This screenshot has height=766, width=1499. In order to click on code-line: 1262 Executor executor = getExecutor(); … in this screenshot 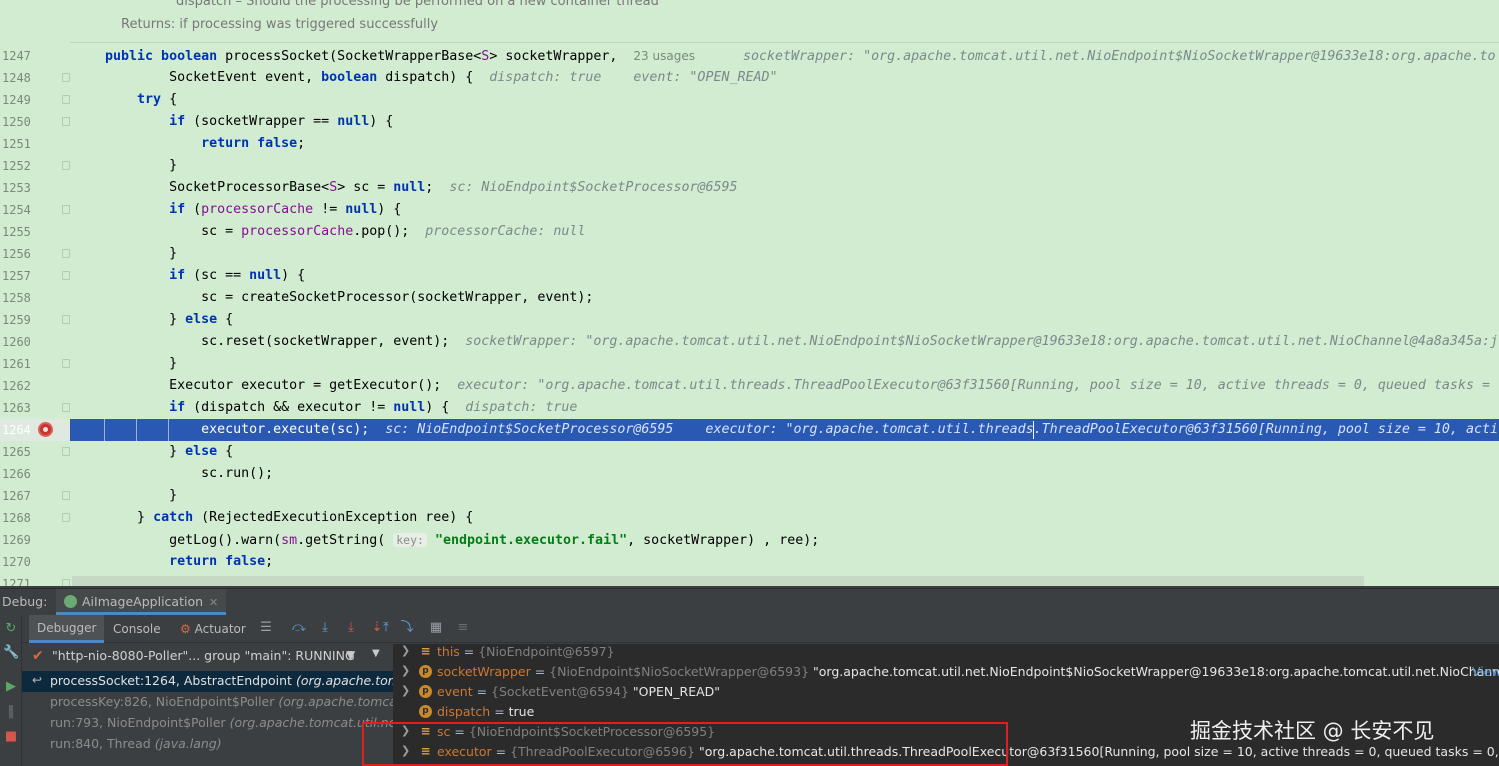, I will do `click(749, 386)`.